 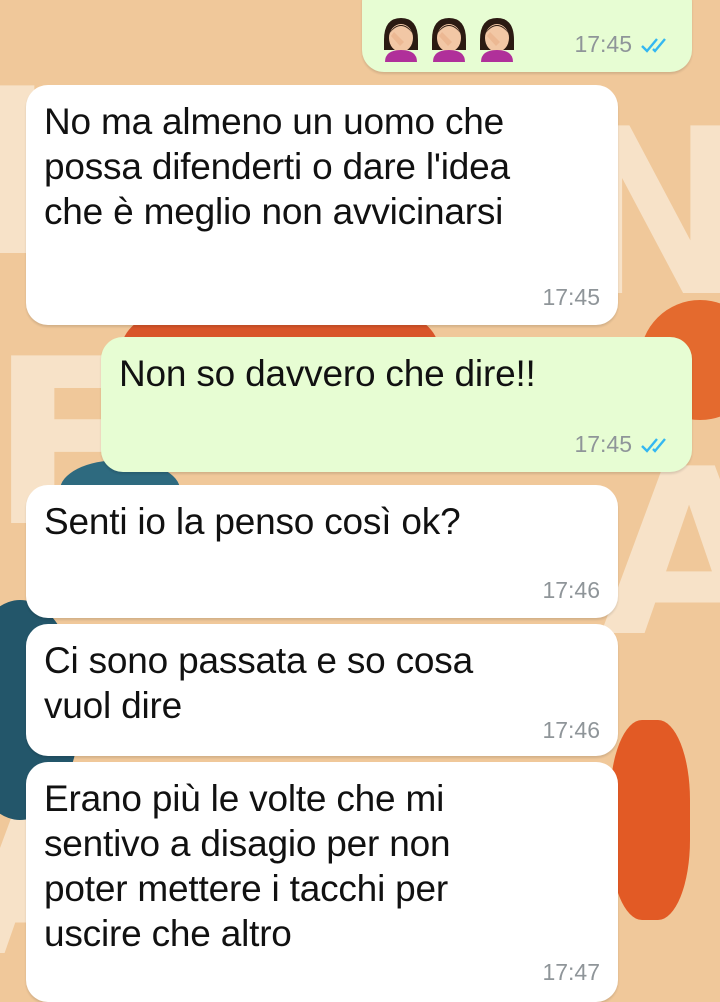 I want to click on message-text: Non so davvero che dire!!, so click(x=327, y=373).